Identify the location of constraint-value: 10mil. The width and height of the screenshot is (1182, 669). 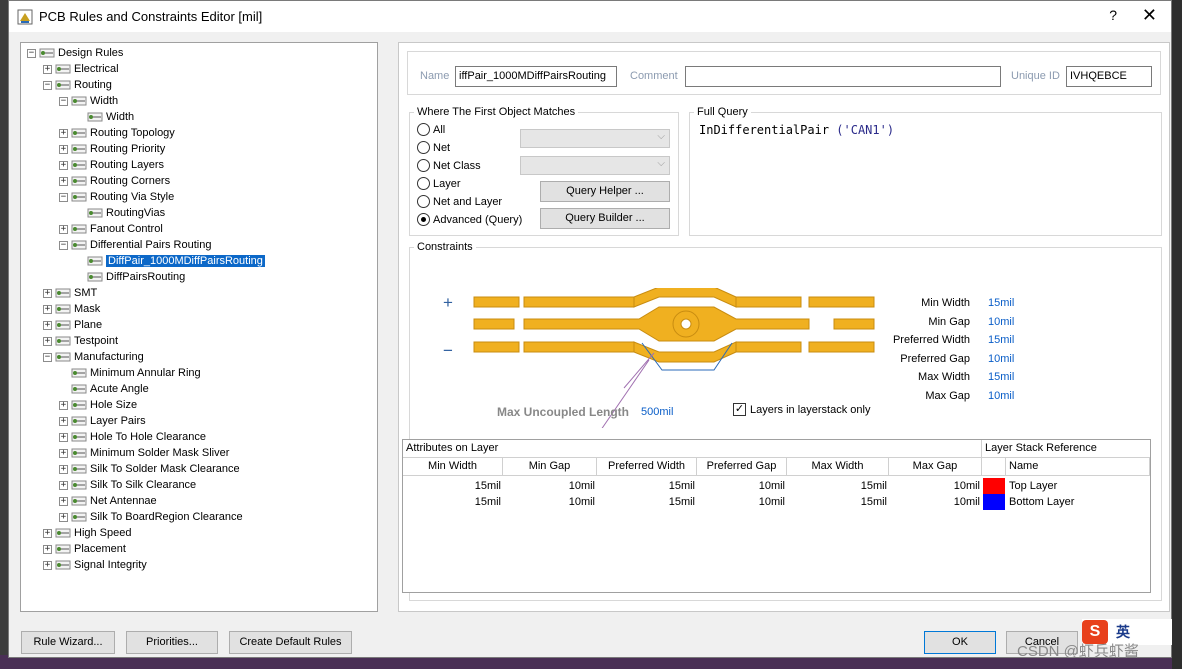
(1001, 322).